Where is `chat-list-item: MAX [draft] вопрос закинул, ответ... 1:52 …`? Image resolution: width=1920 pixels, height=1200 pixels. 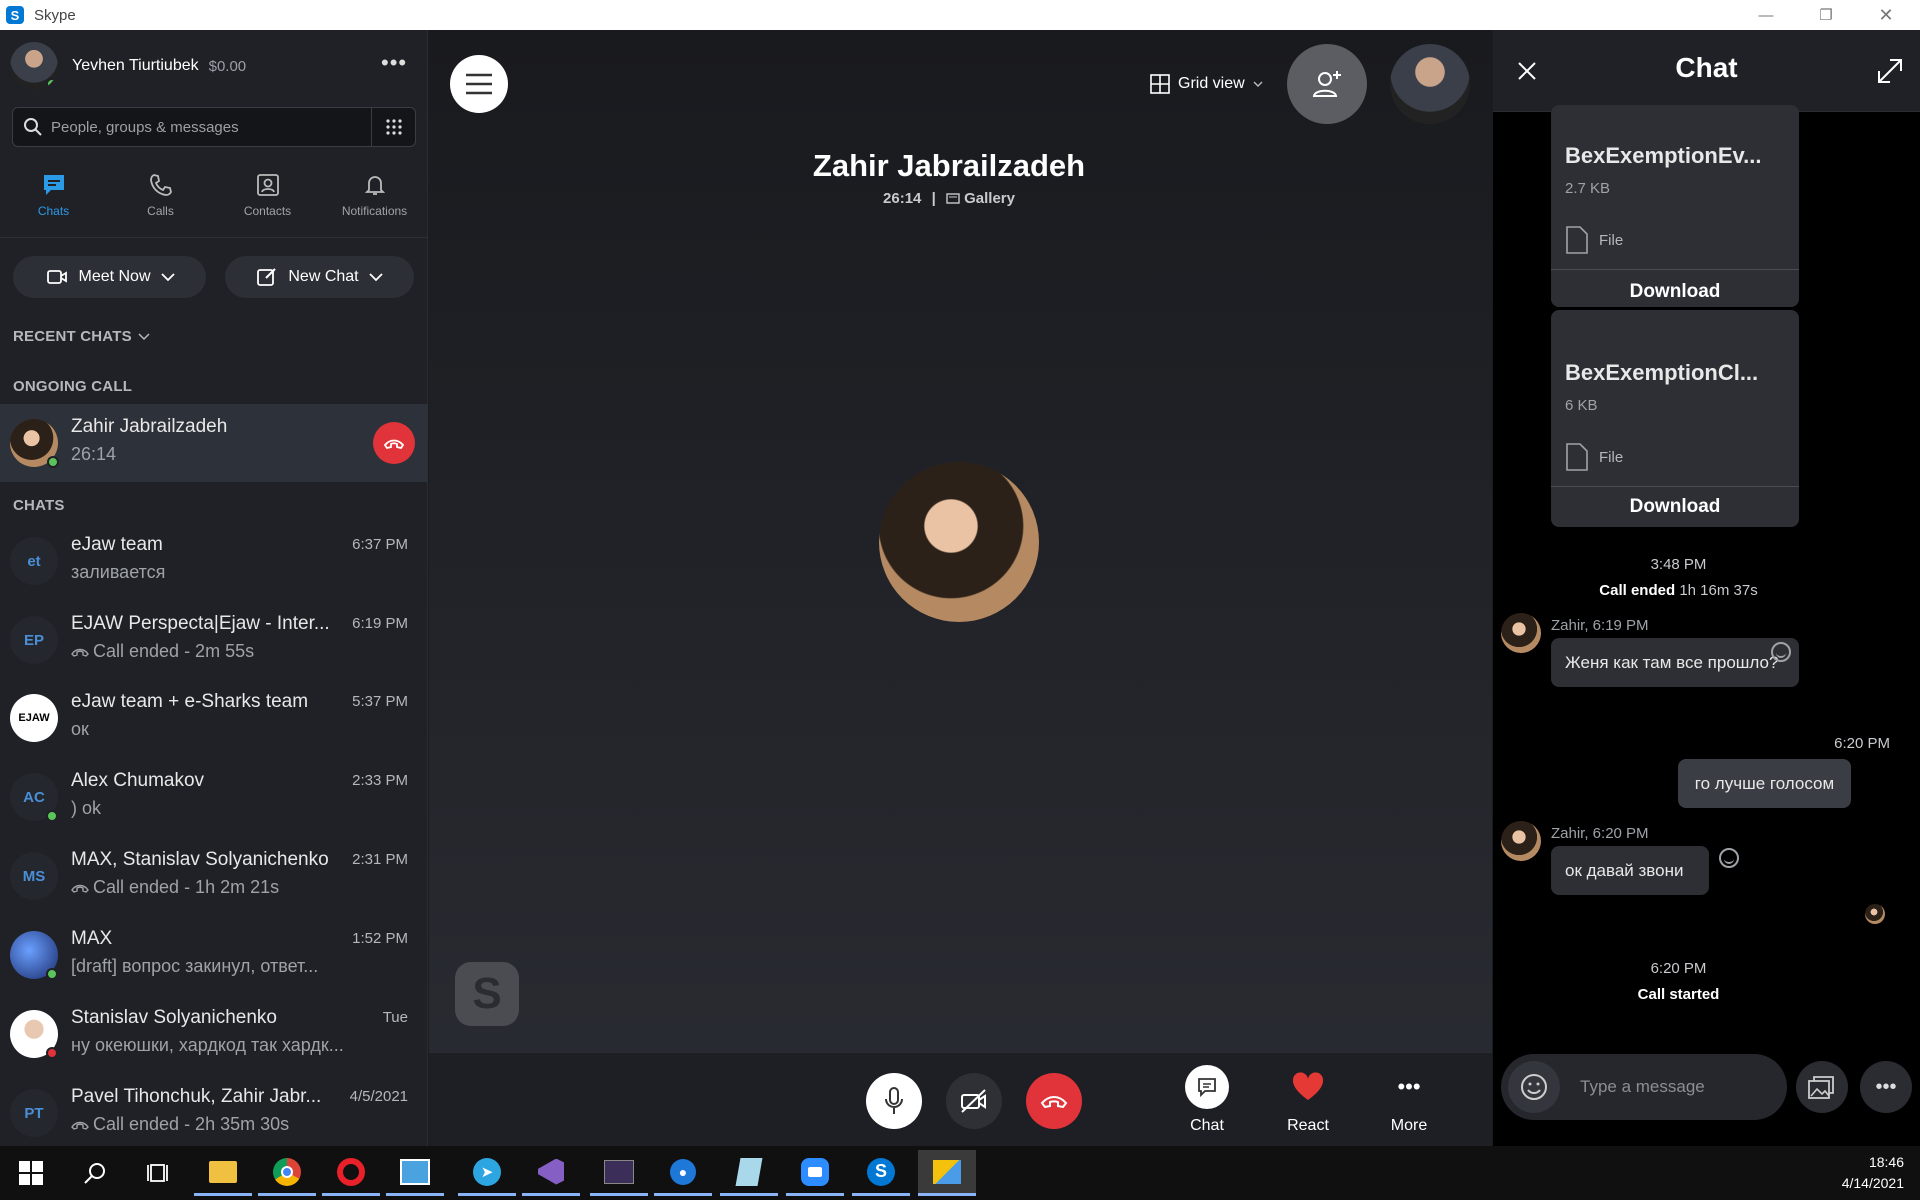
chat-list-item: MAX [draft] вопрос закинул, ответ... 1:52 … is located at coordinates (214, 955).